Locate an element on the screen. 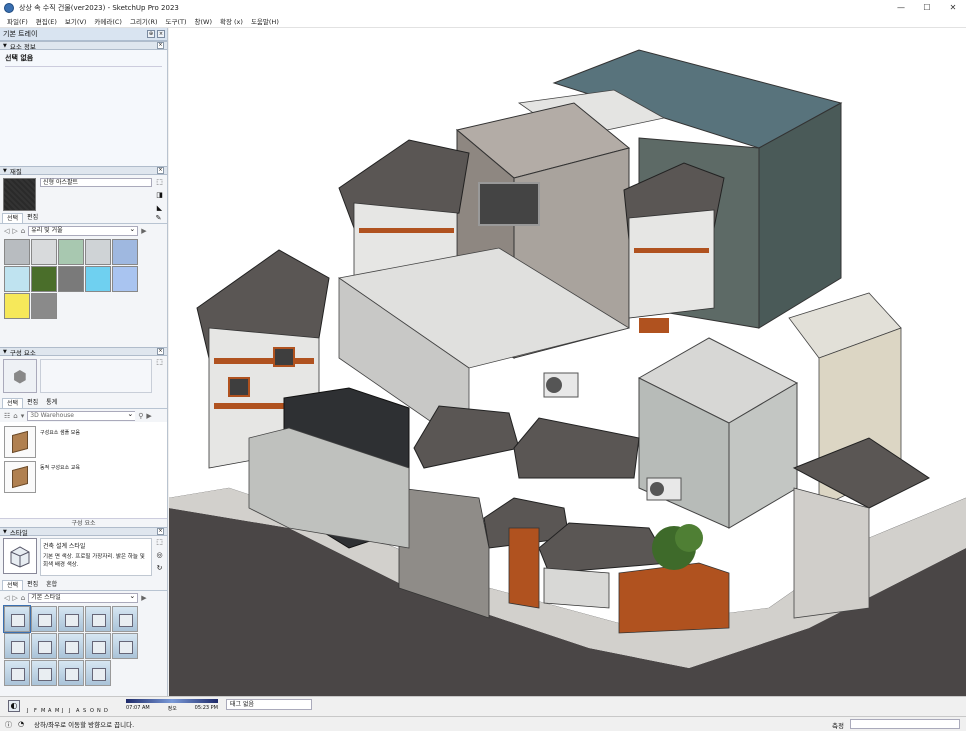 The height and width of the screenshot is (731, 966). collapse-arrow-icon: ▼ is located at coordinates (5, 531).